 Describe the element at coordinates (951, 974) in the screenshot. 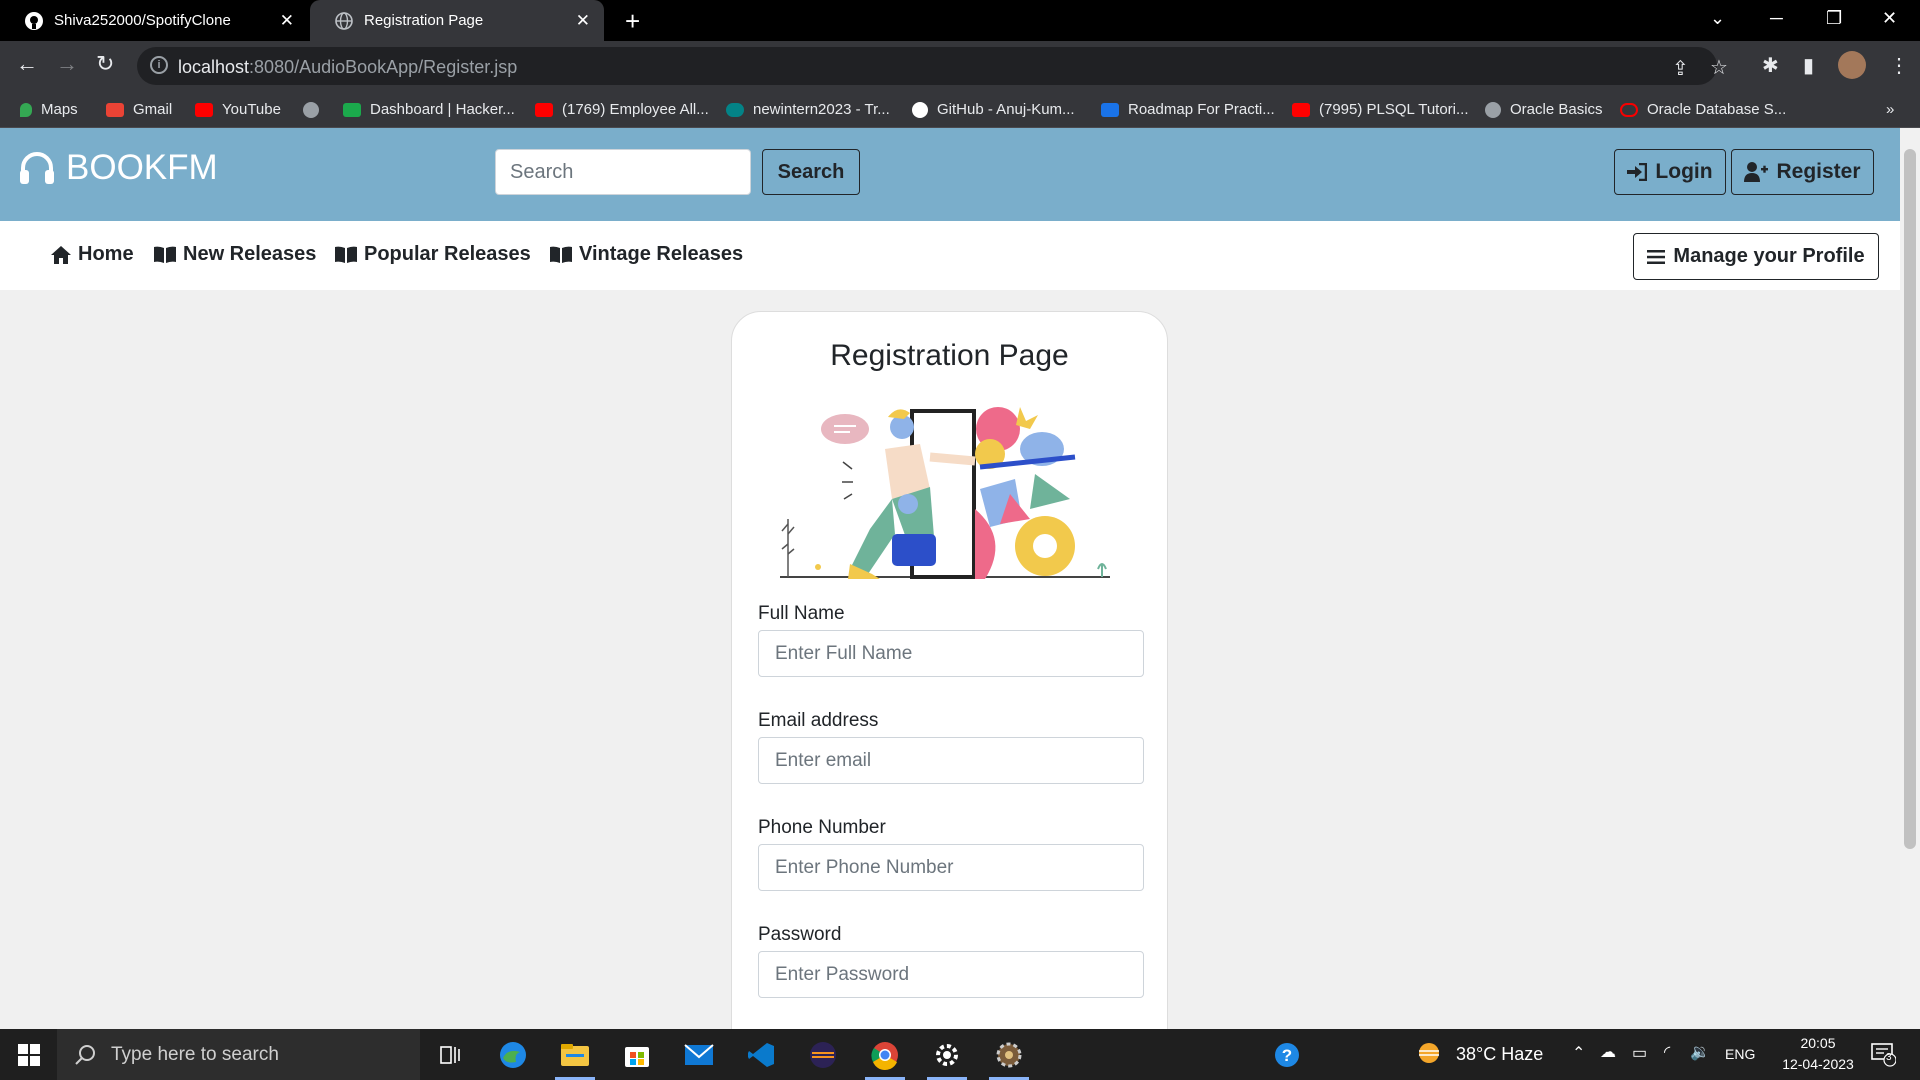

I see `password-input` at that location.